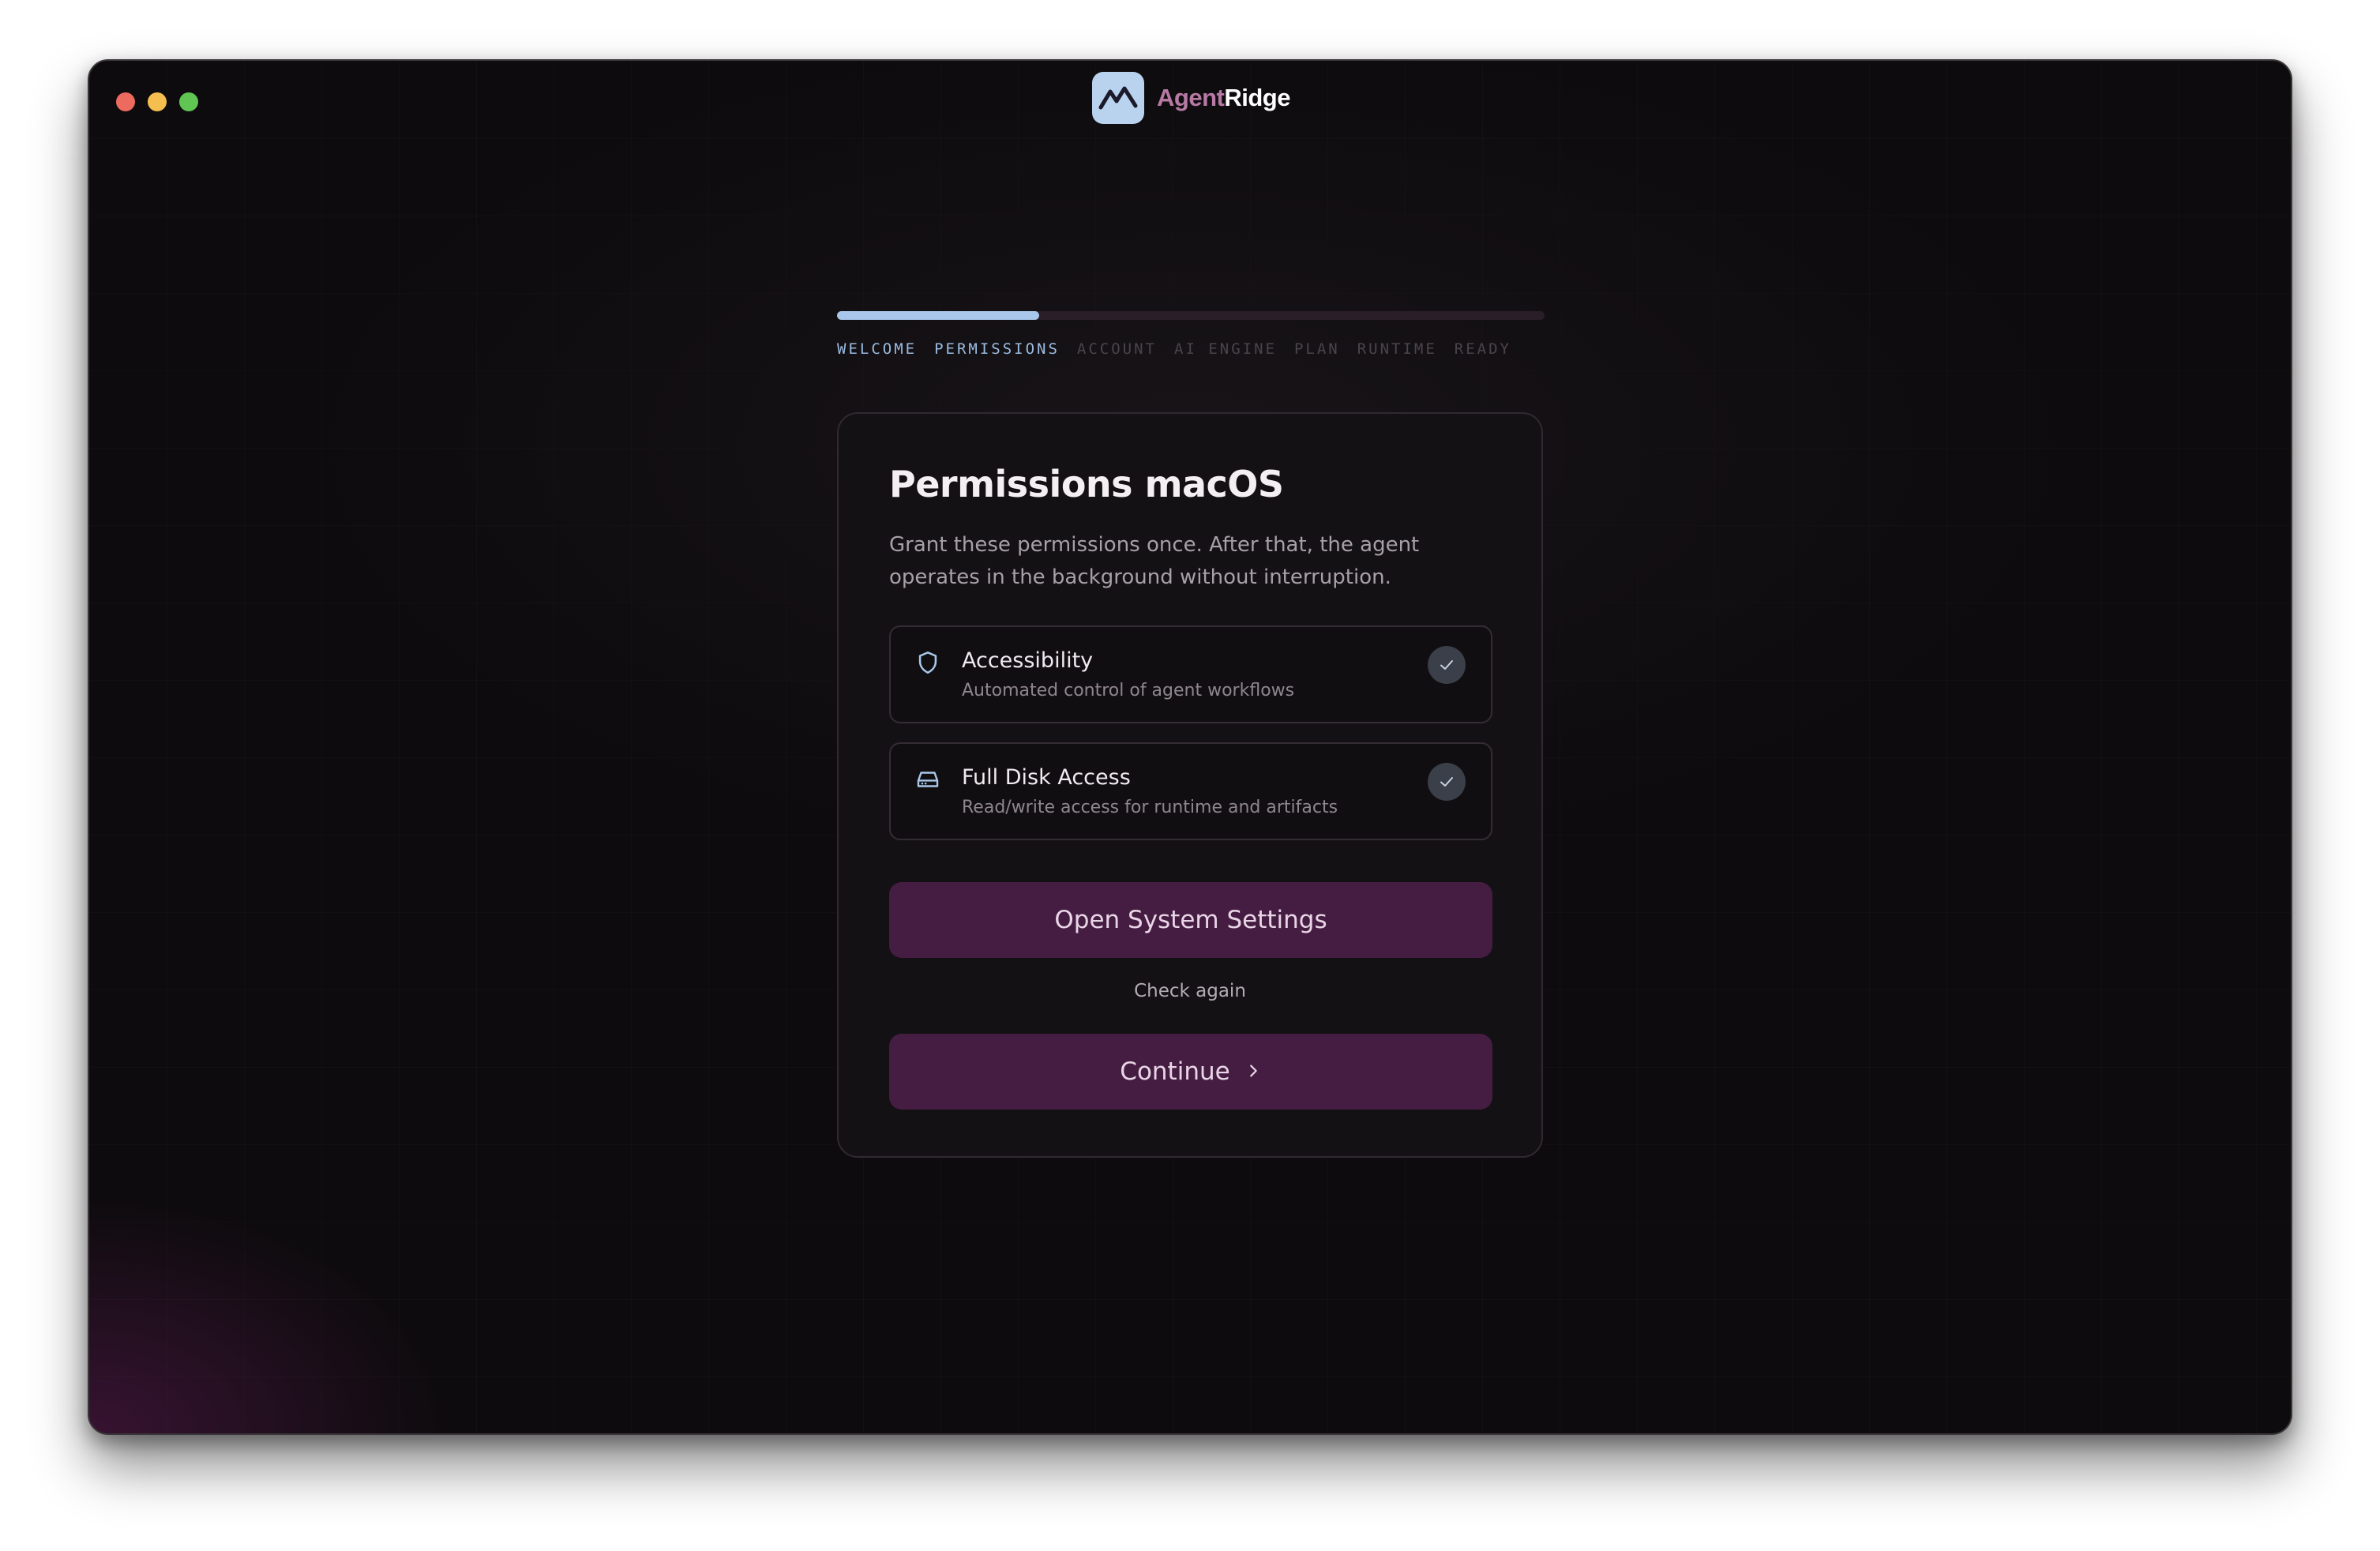 The image size is (2380, 1551). Describe the element at coordinates (1225, 349) in the screenshot. I see `step-ai-engine: AI ENGINE` at that location.